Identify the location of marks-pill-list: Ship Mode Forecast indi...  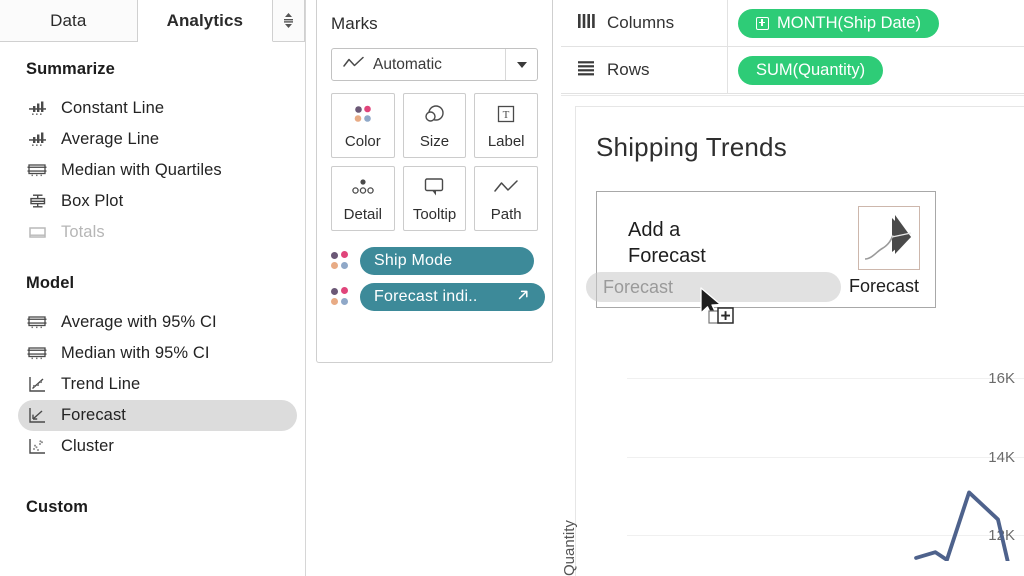
(441, 279).